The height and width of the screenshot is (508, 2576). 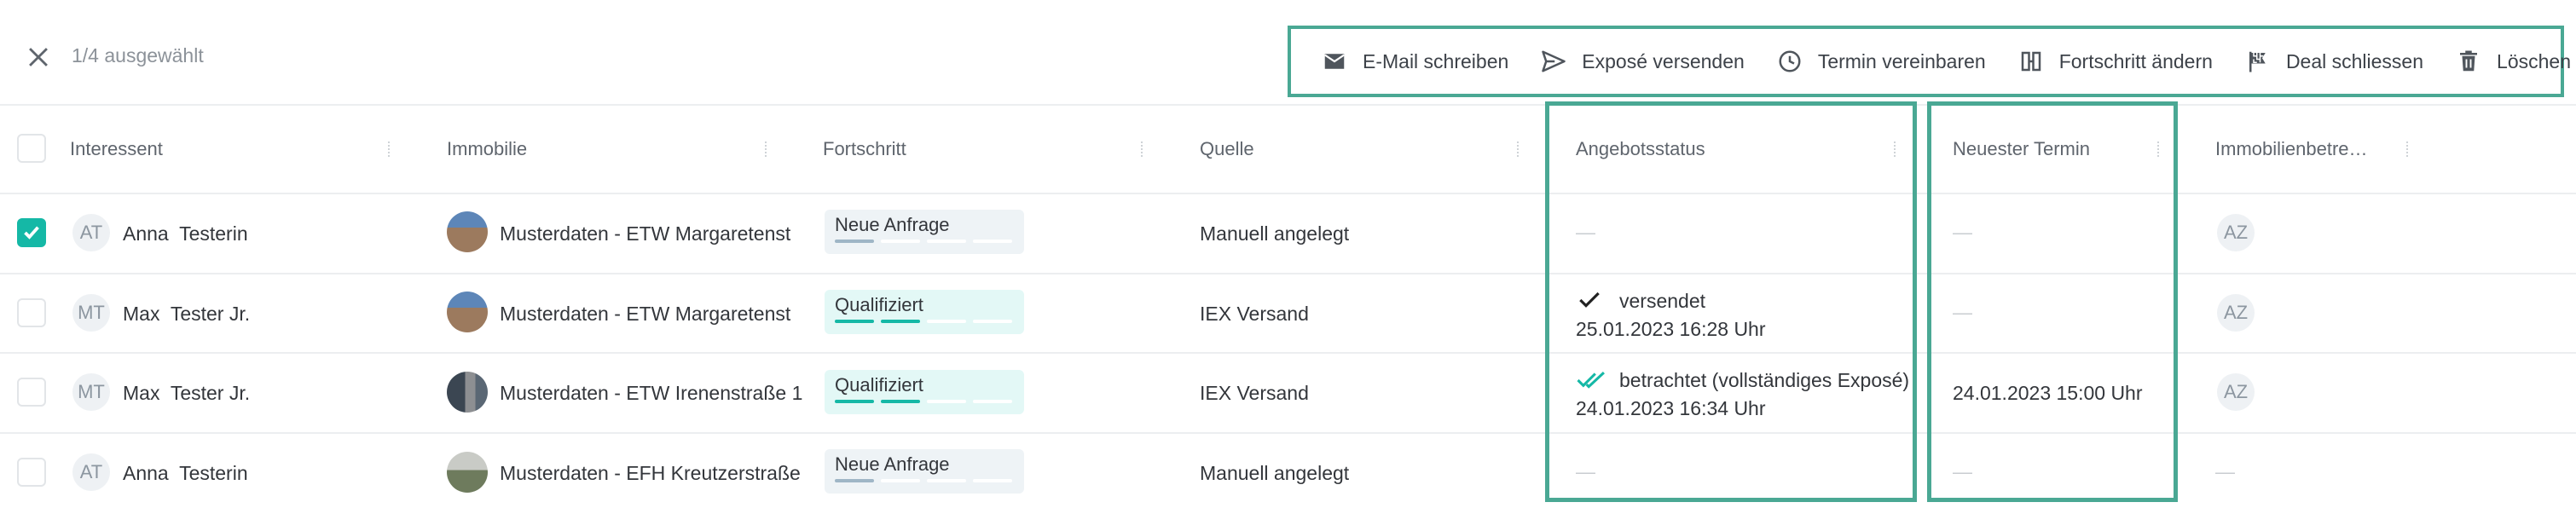 What do you see at coordinates (1731, 301) in the screenshot?
I see `highlight-angebotsstatus-column` at bounding box center [1731, 301].